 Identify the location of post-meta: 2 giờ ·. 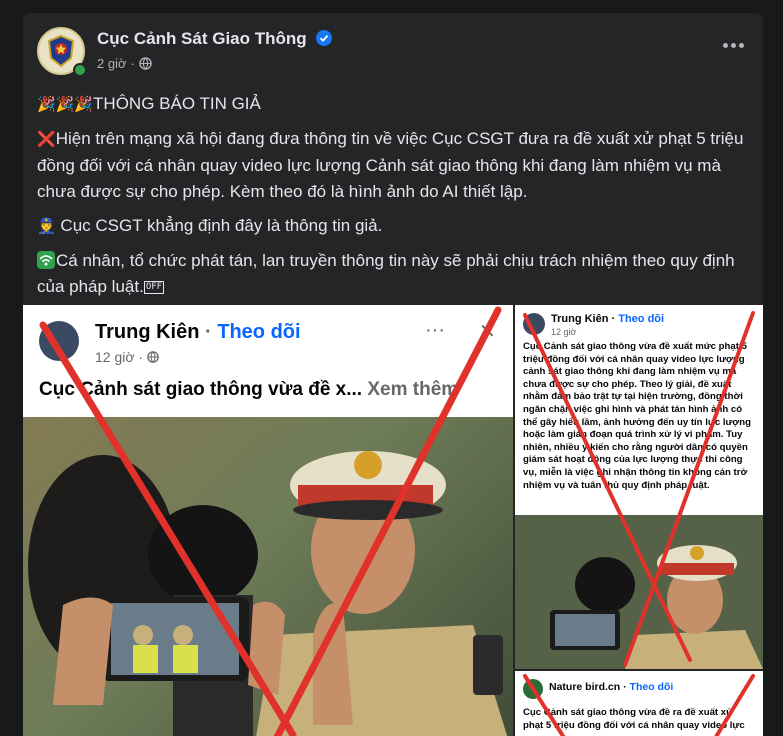
(124, 63).